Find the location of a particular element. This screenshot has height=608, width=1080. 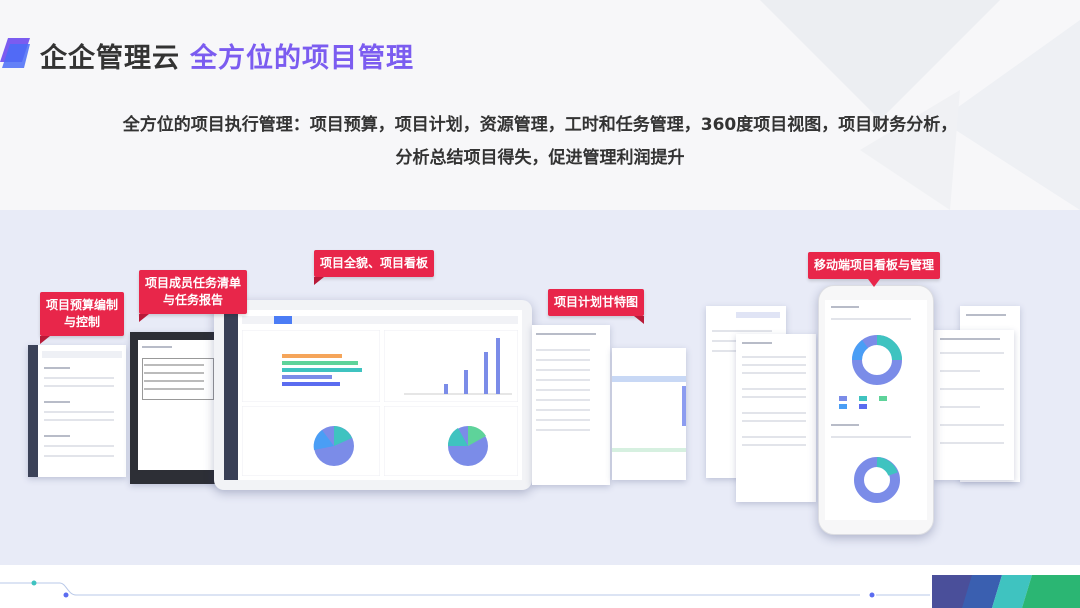

overview-tablet is located at coordinates (373, 395).